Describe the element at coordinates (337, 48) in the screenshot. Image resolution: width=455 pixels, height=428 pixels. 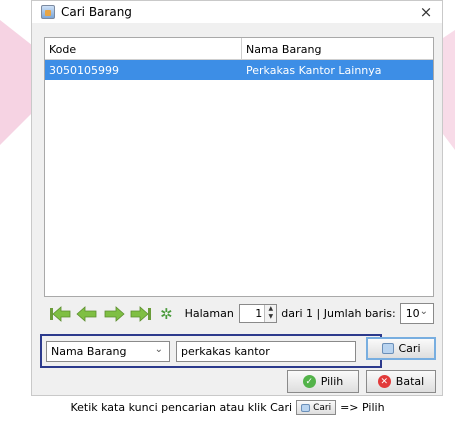
I see `column-header-nama-barang: Nama Barang` at that location.